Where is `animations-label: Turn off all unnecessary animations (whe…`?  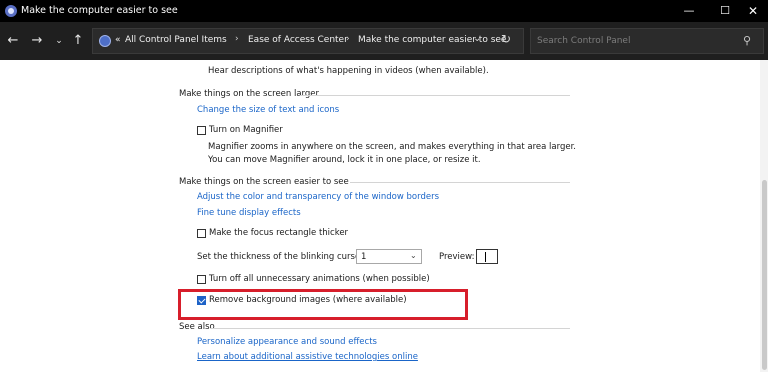 animations-label: Turn off all unnecessary animations (whe… is located at coordinates (319, 279).